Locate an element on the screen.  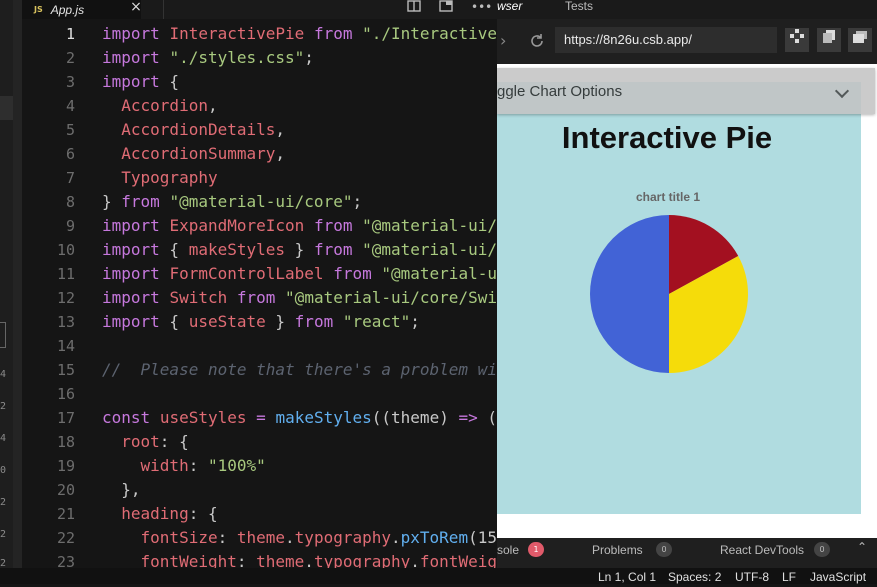
chevron-right-icon: › is located at coordinates (503, 41).